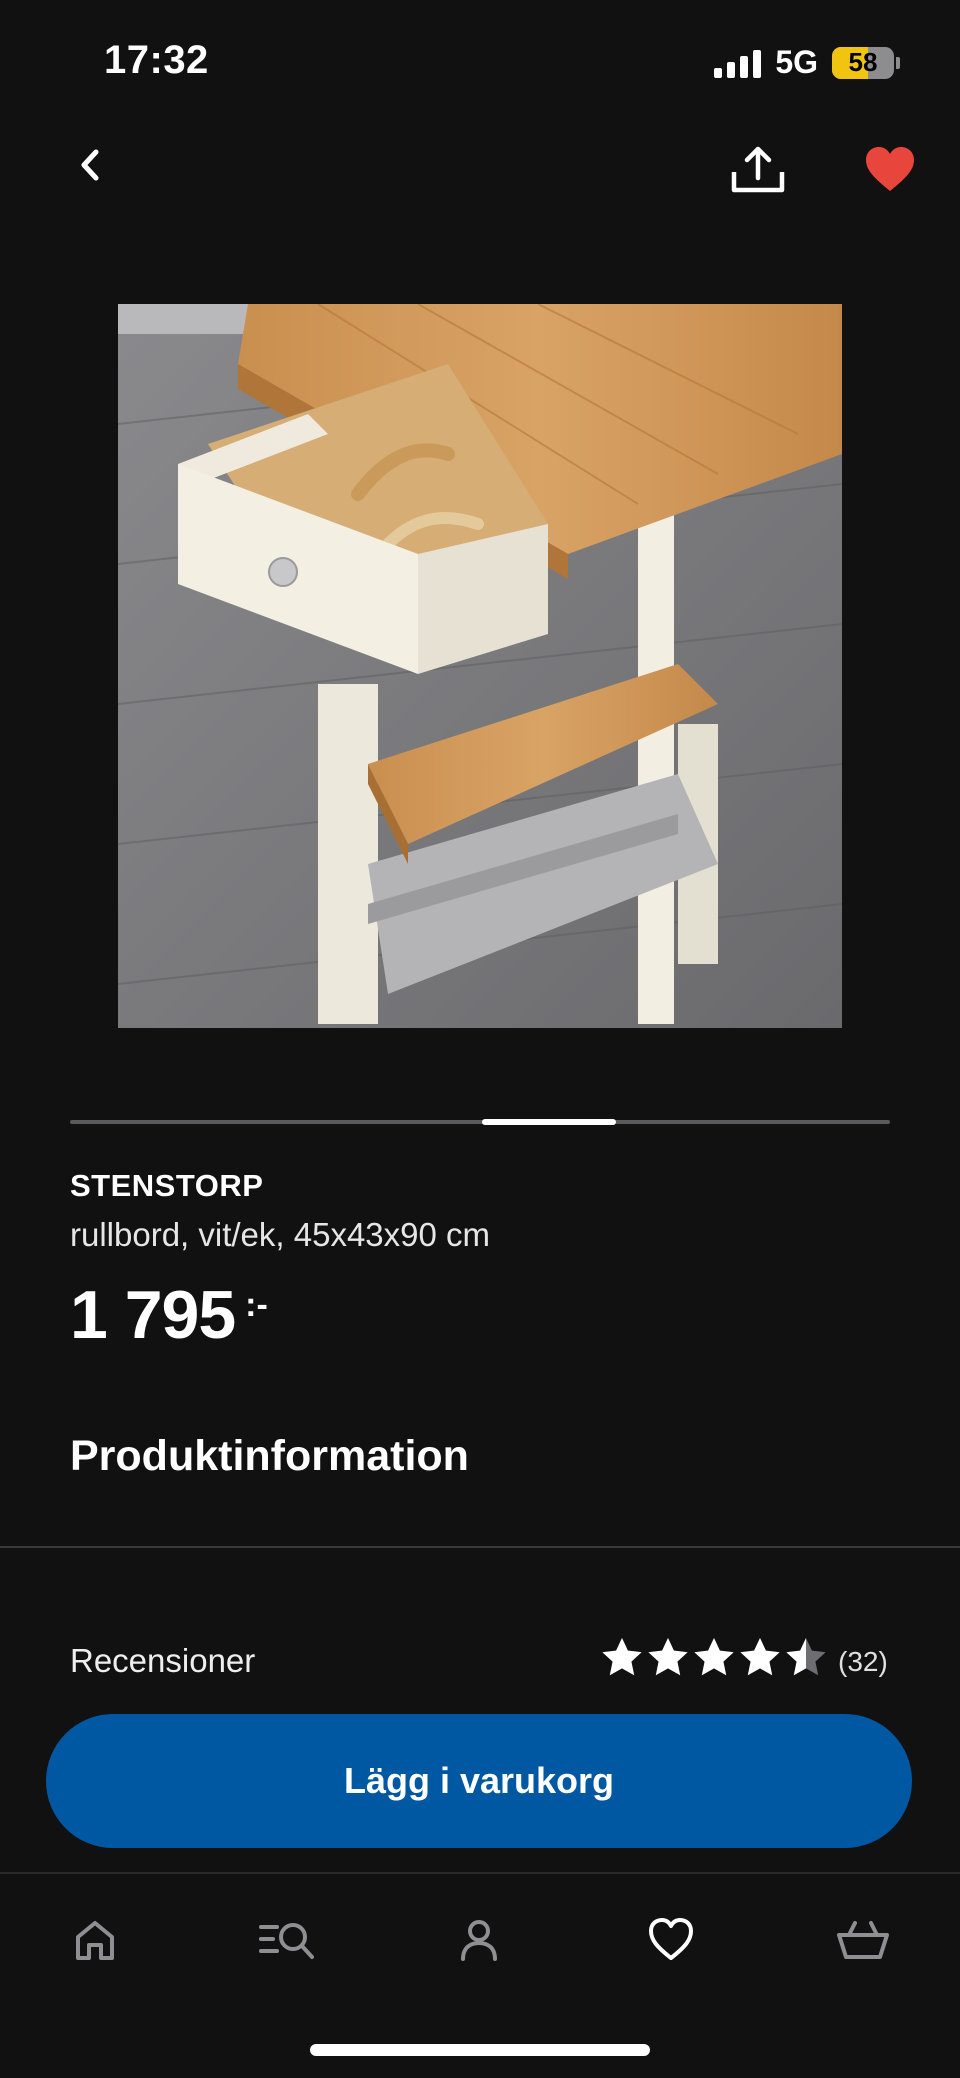  What do you see at coordinates (480, 1122) in the screenshot?
I see `image-carousel-indicator` at bounding box center [480, 1122].